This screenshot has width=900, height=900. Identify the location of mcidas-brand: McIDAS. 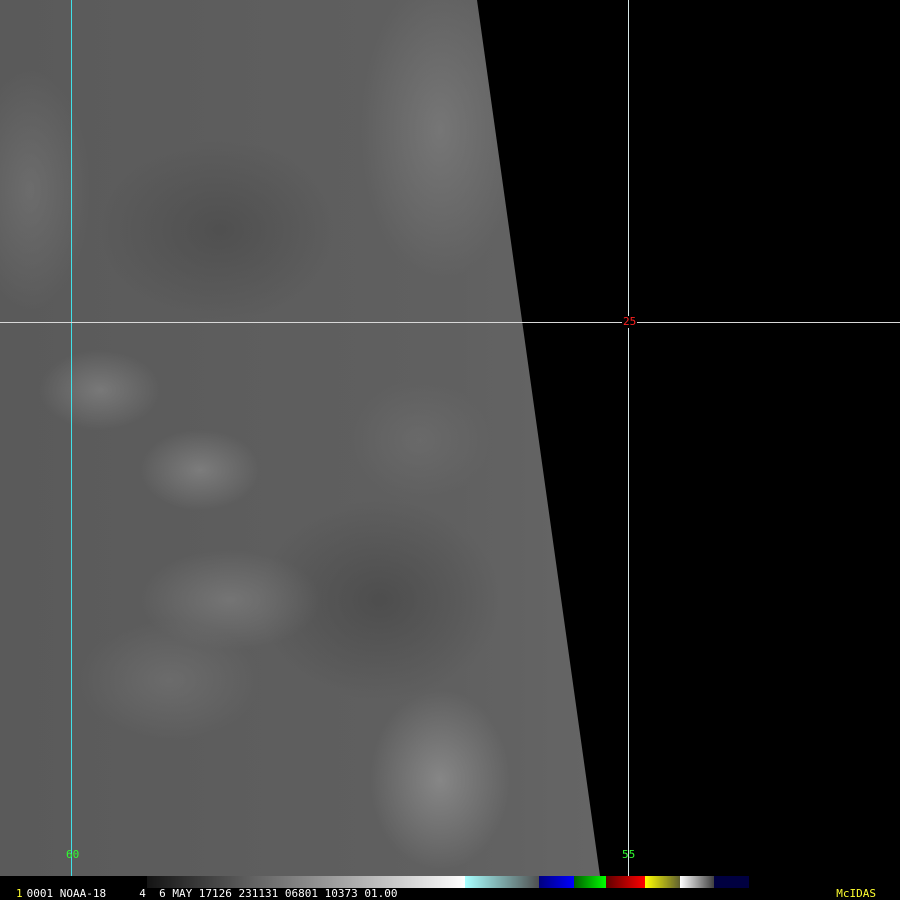
(856, 893).